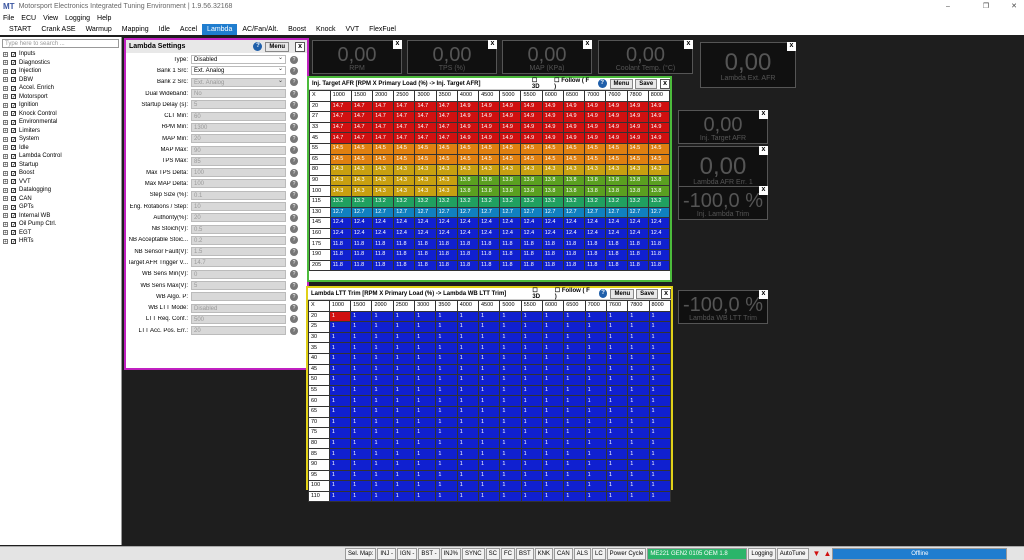  Describe the element at coordinates (450, 553) in the screenshot. I see `status-inj-: INJ%` at that location.